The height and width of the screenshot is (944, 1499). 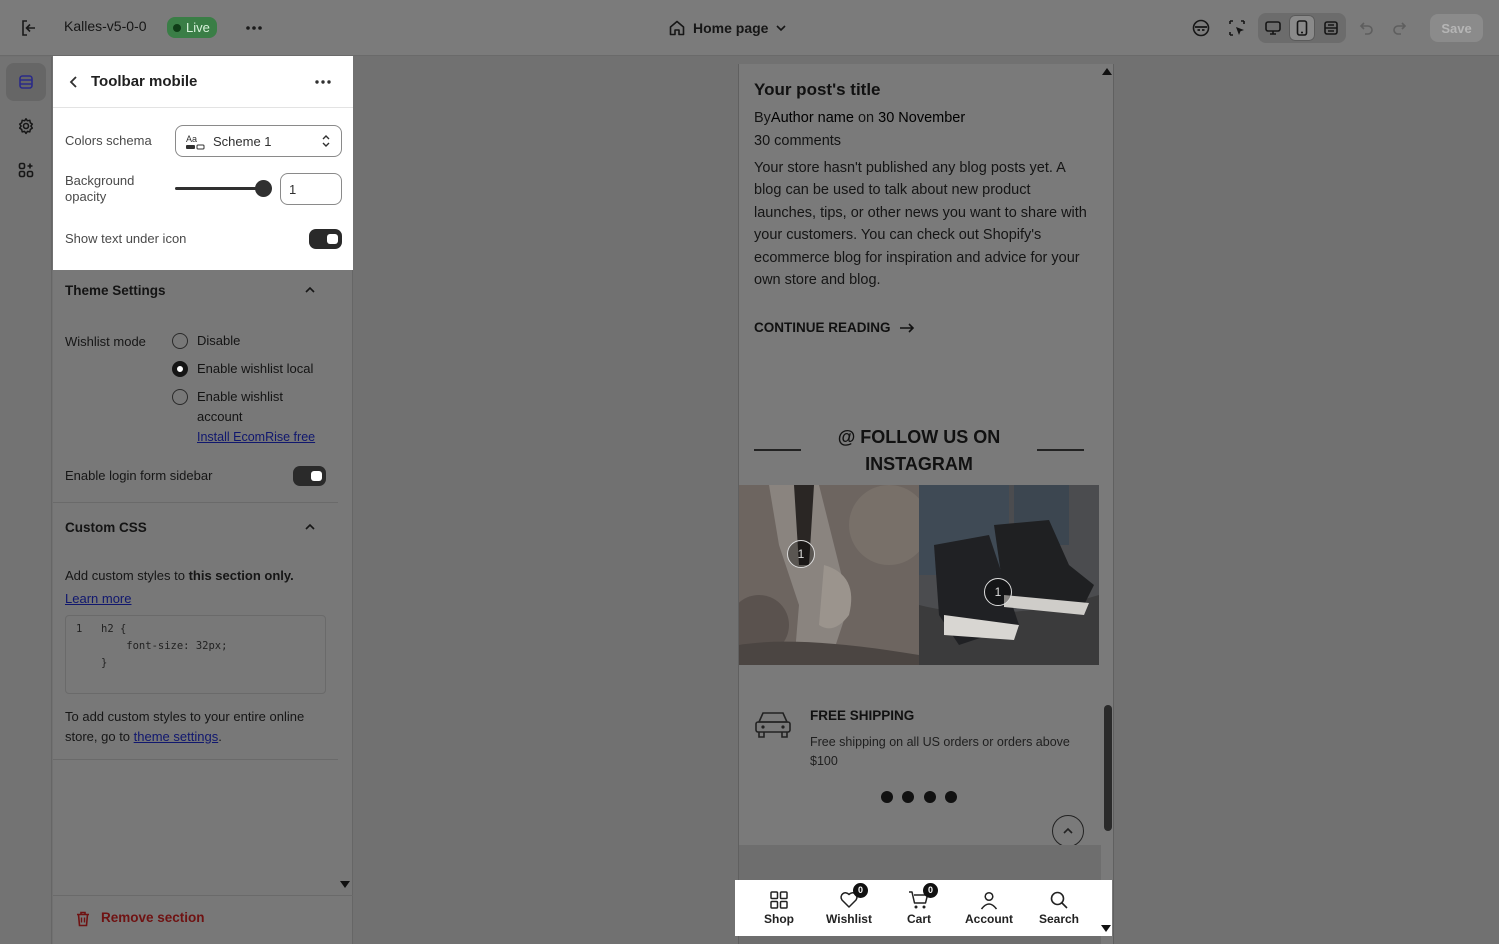 What do you see at coordinates (104, 663) in the screenshot?
I see `code-line: }` at bounding box center [104, 663].